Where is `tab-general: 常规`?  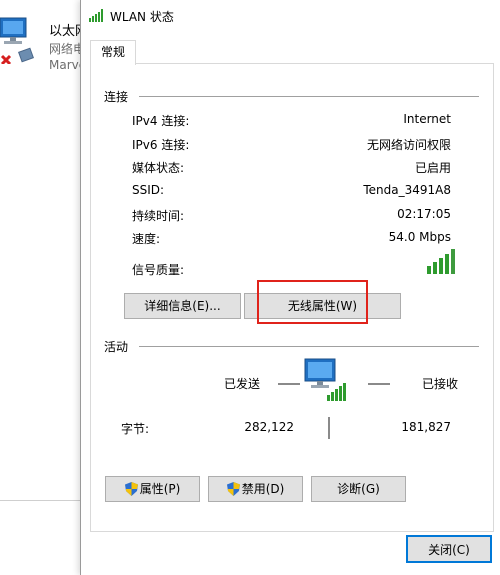 tab-general: 常规 is located at coordinates (113, 52).